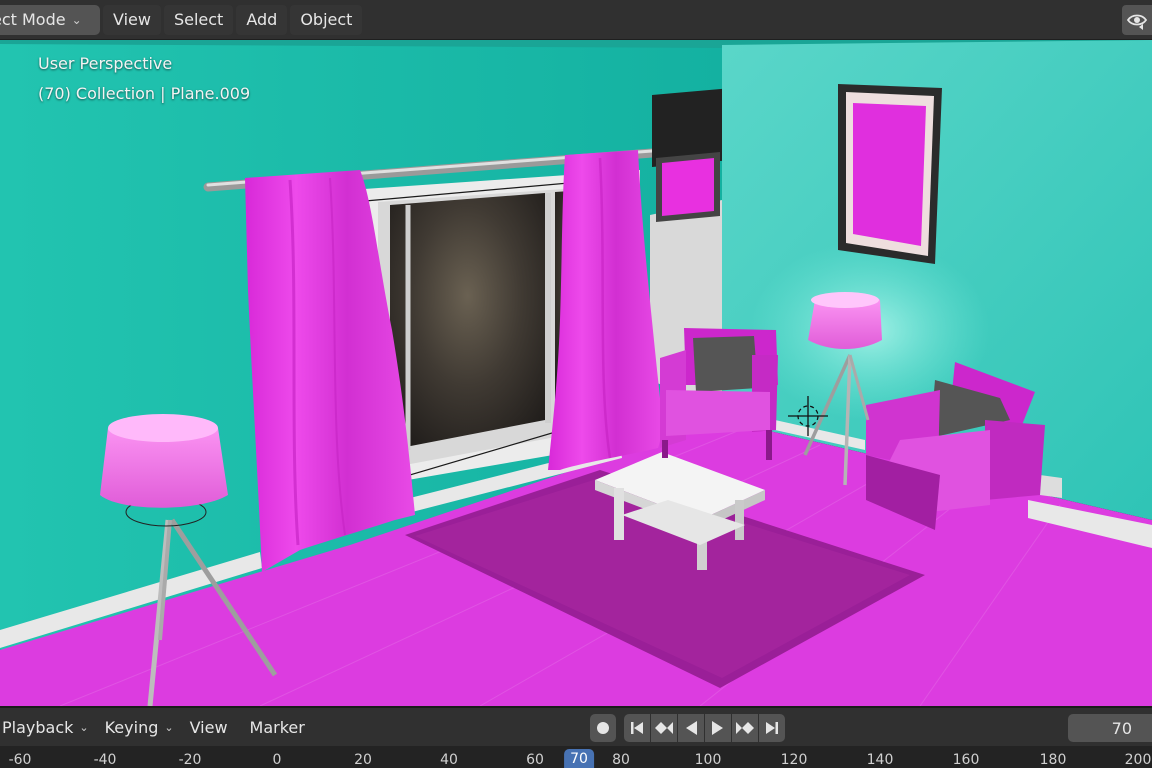 Image resolution: width=1152 pixels, height=768 pixels. I want to click on ruler-tick: 40, so click(449, 760).